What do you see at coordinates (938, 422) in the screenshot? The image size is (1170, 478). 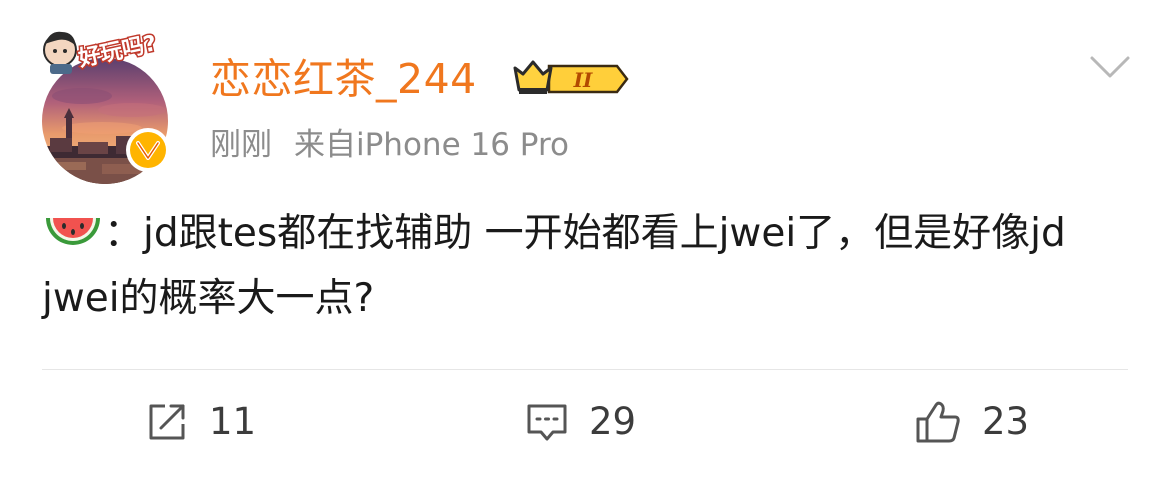 I see `thumbs-up-icon` at bounding box center [938, 422].